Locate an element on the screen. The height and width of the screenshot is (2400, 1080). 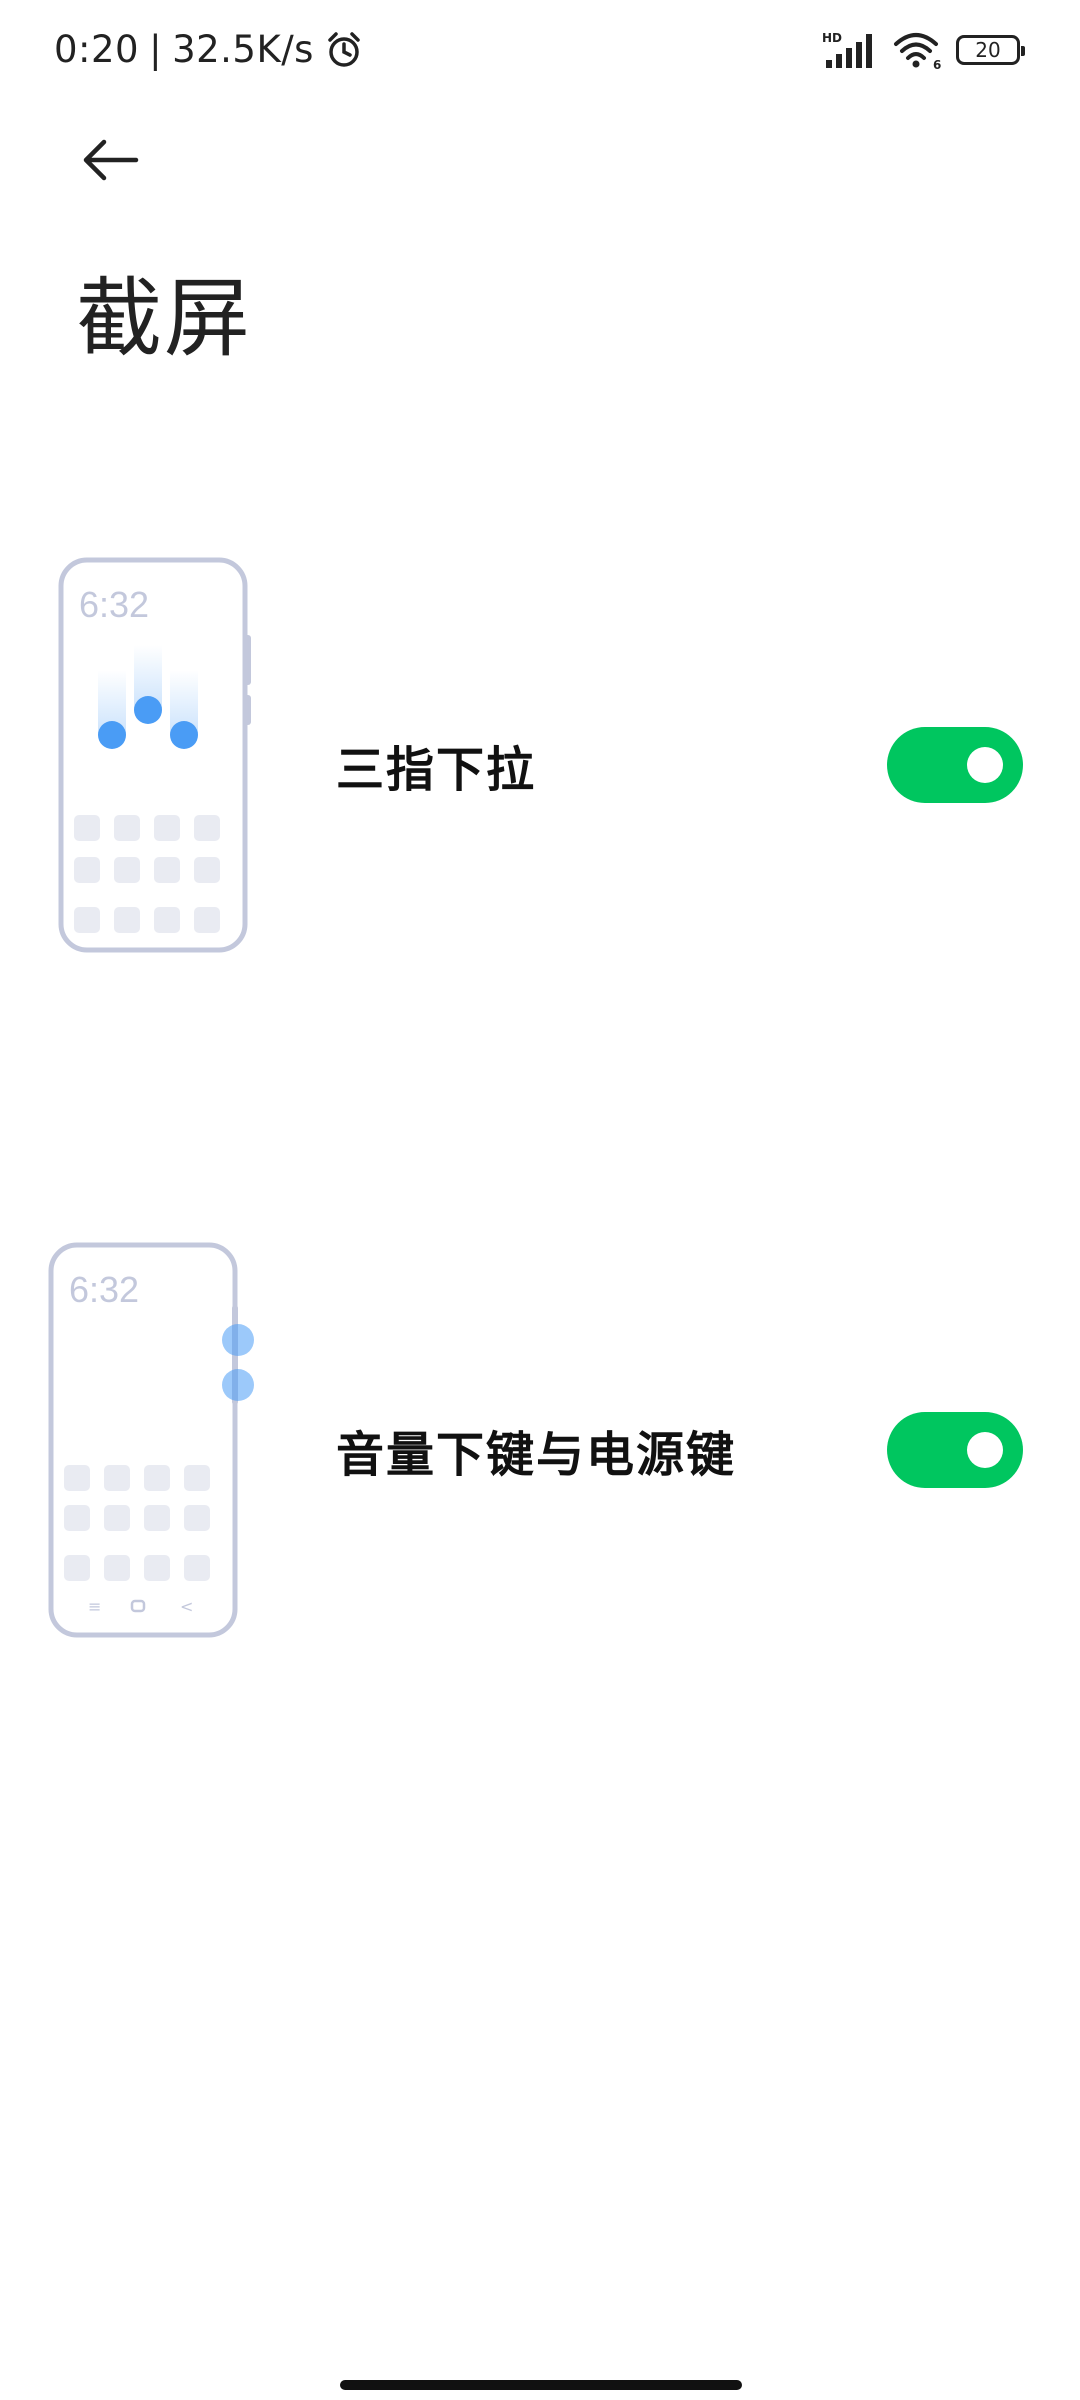
option-label: 三指下拉 is located at coordinates (436, 770).